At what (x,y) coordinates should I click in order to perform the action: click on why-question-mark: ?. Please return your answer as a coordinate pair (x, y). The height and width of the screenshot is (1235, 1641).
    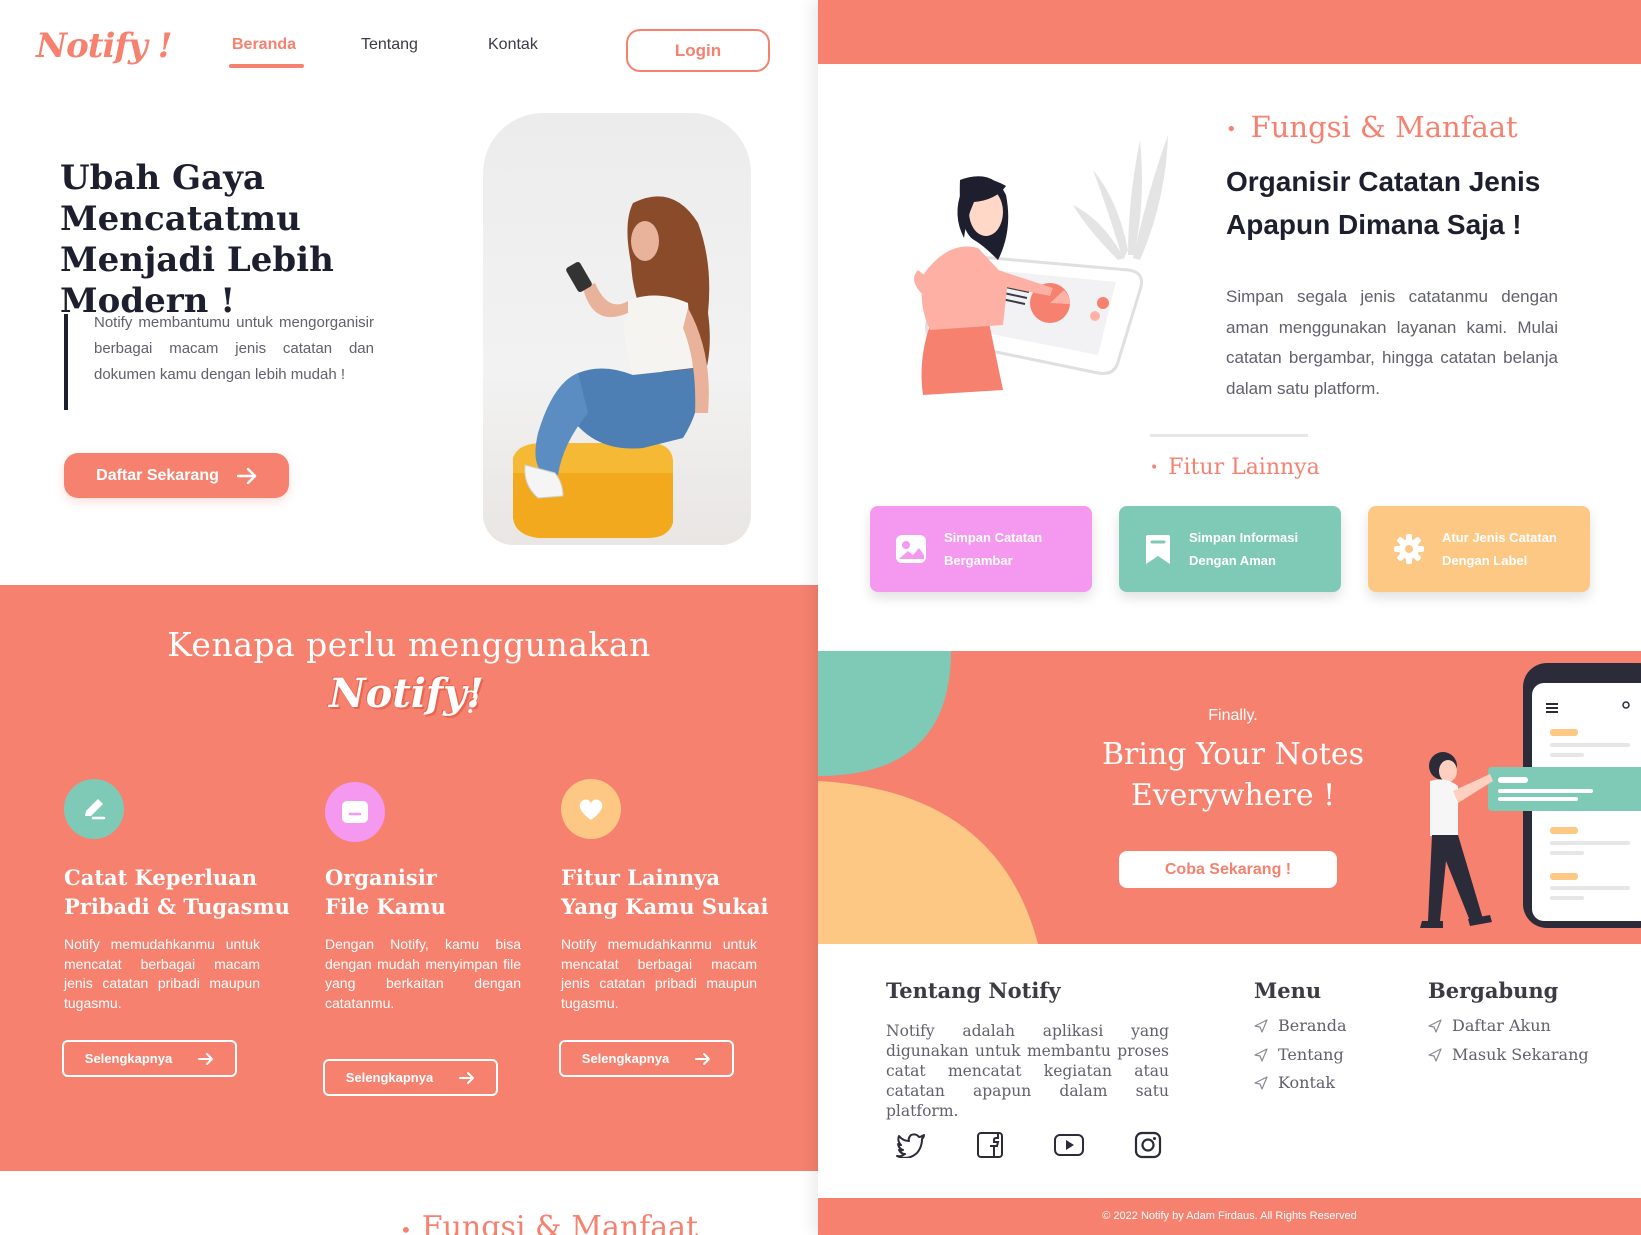
    Looking at the image, I should click on (471, 703).